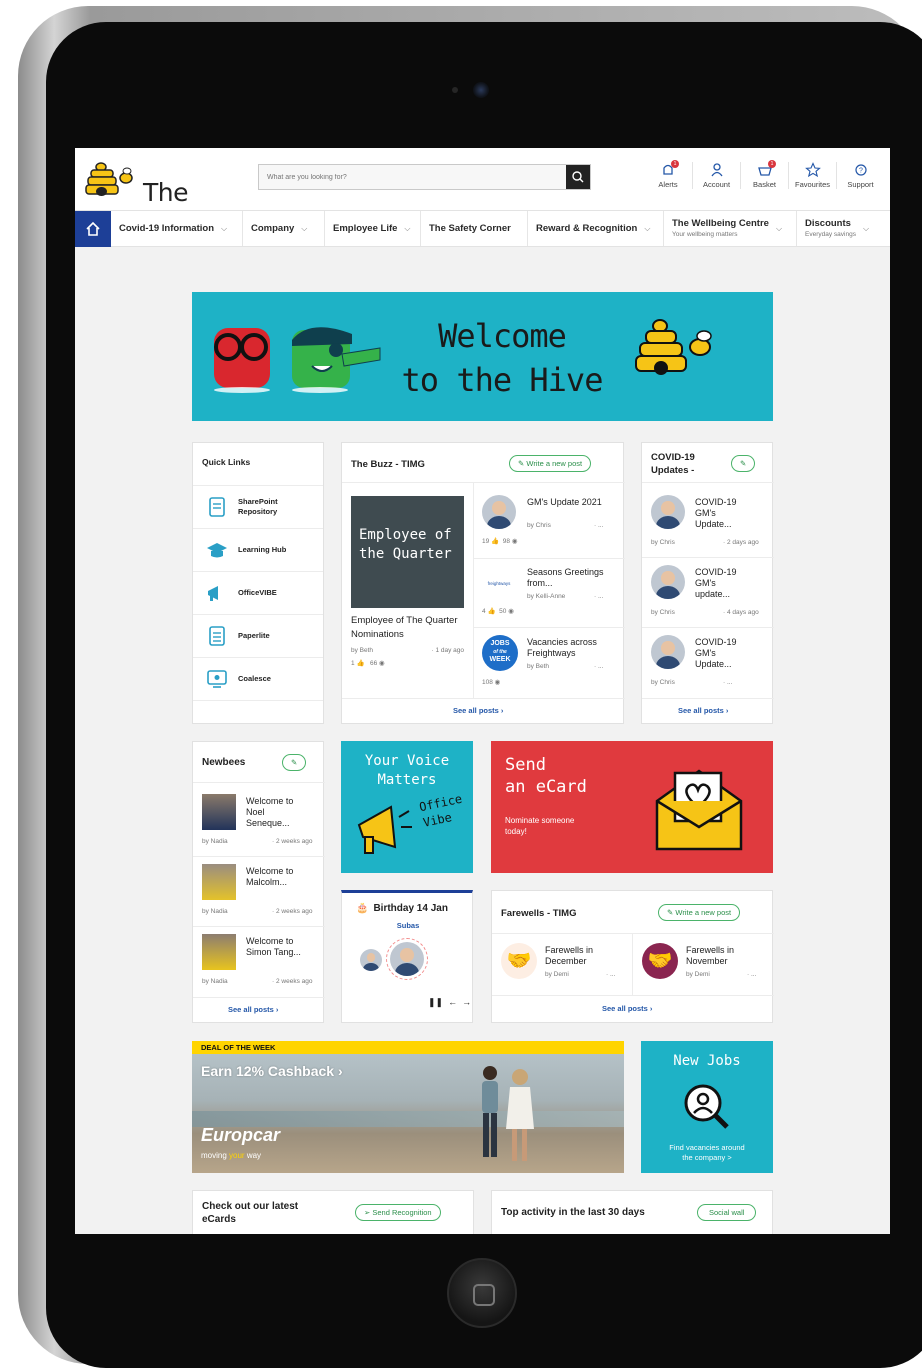 The width and height of the screenshot is (922, 1368). I want to click on post-time: · 2 days ago, so click(741, 542).